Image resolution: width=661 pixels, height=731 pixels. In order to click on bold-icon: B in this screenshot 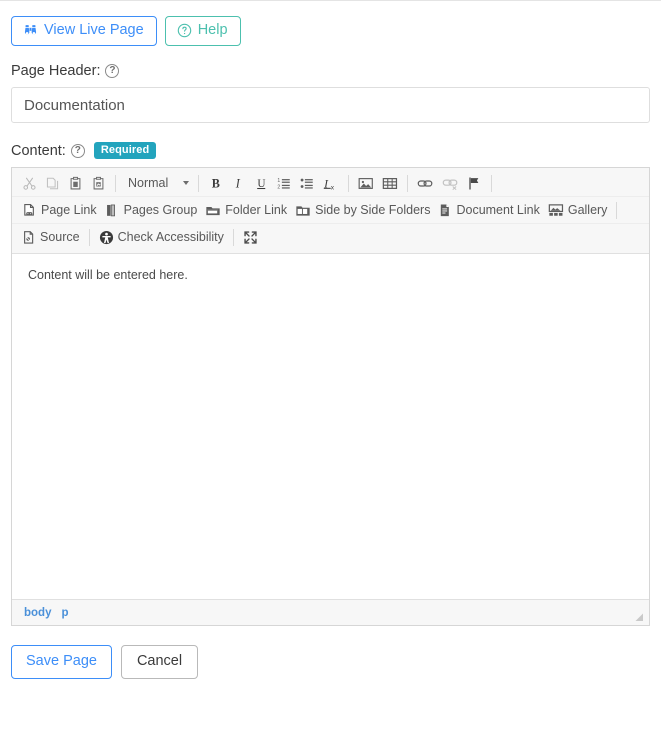, I will do `click(215, 183)`.